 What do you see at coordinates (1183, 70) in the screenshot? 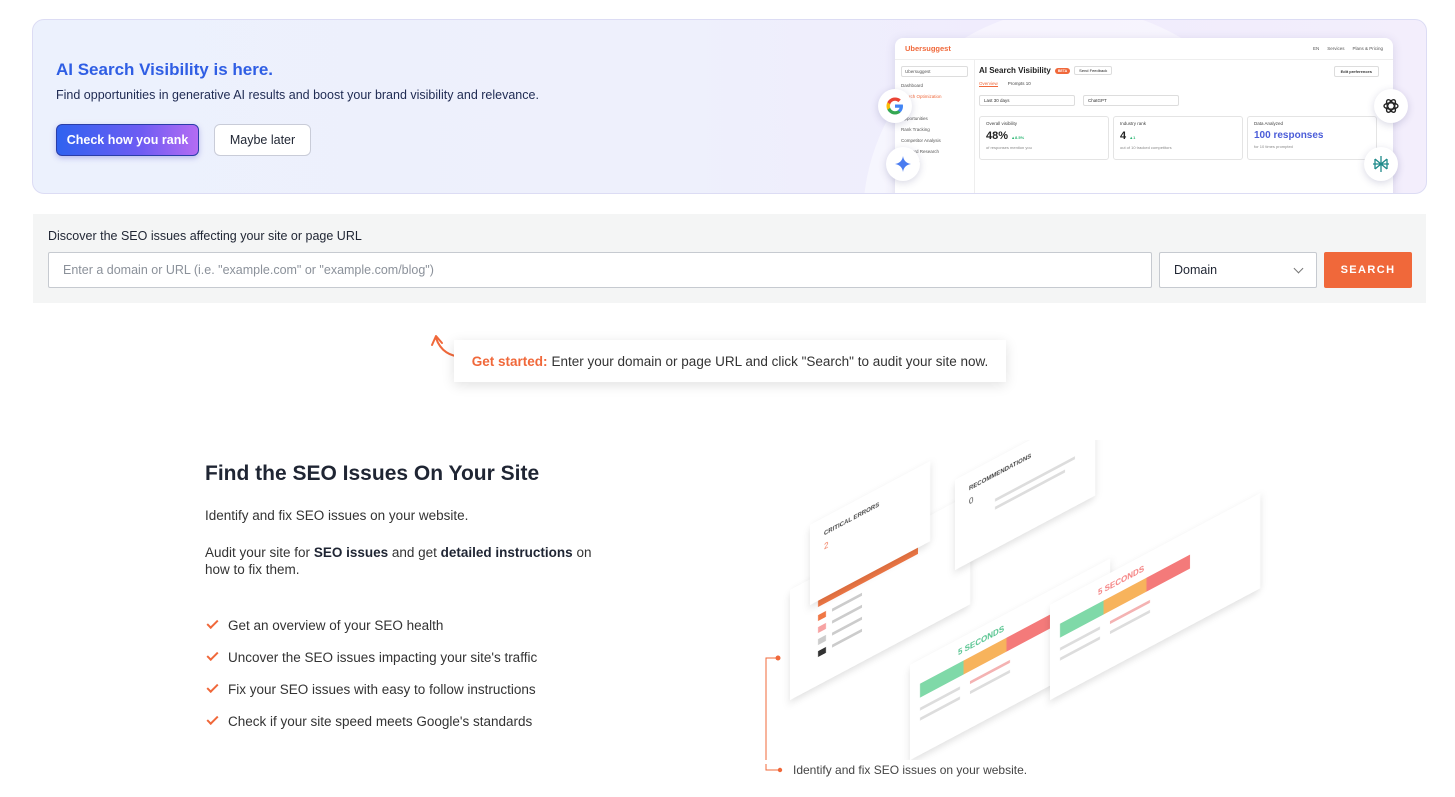
I see `mockup-heading: AI Search Visibility BETA Send Feedback` at bounding box center [1183, 70].